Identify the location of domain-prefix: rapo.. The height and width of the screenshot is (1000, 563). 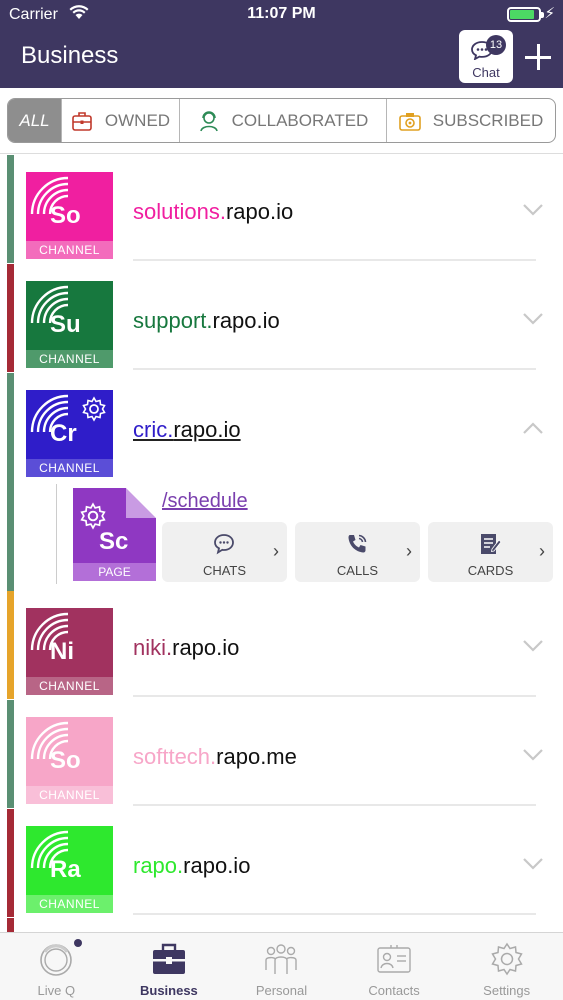
(158, 865).